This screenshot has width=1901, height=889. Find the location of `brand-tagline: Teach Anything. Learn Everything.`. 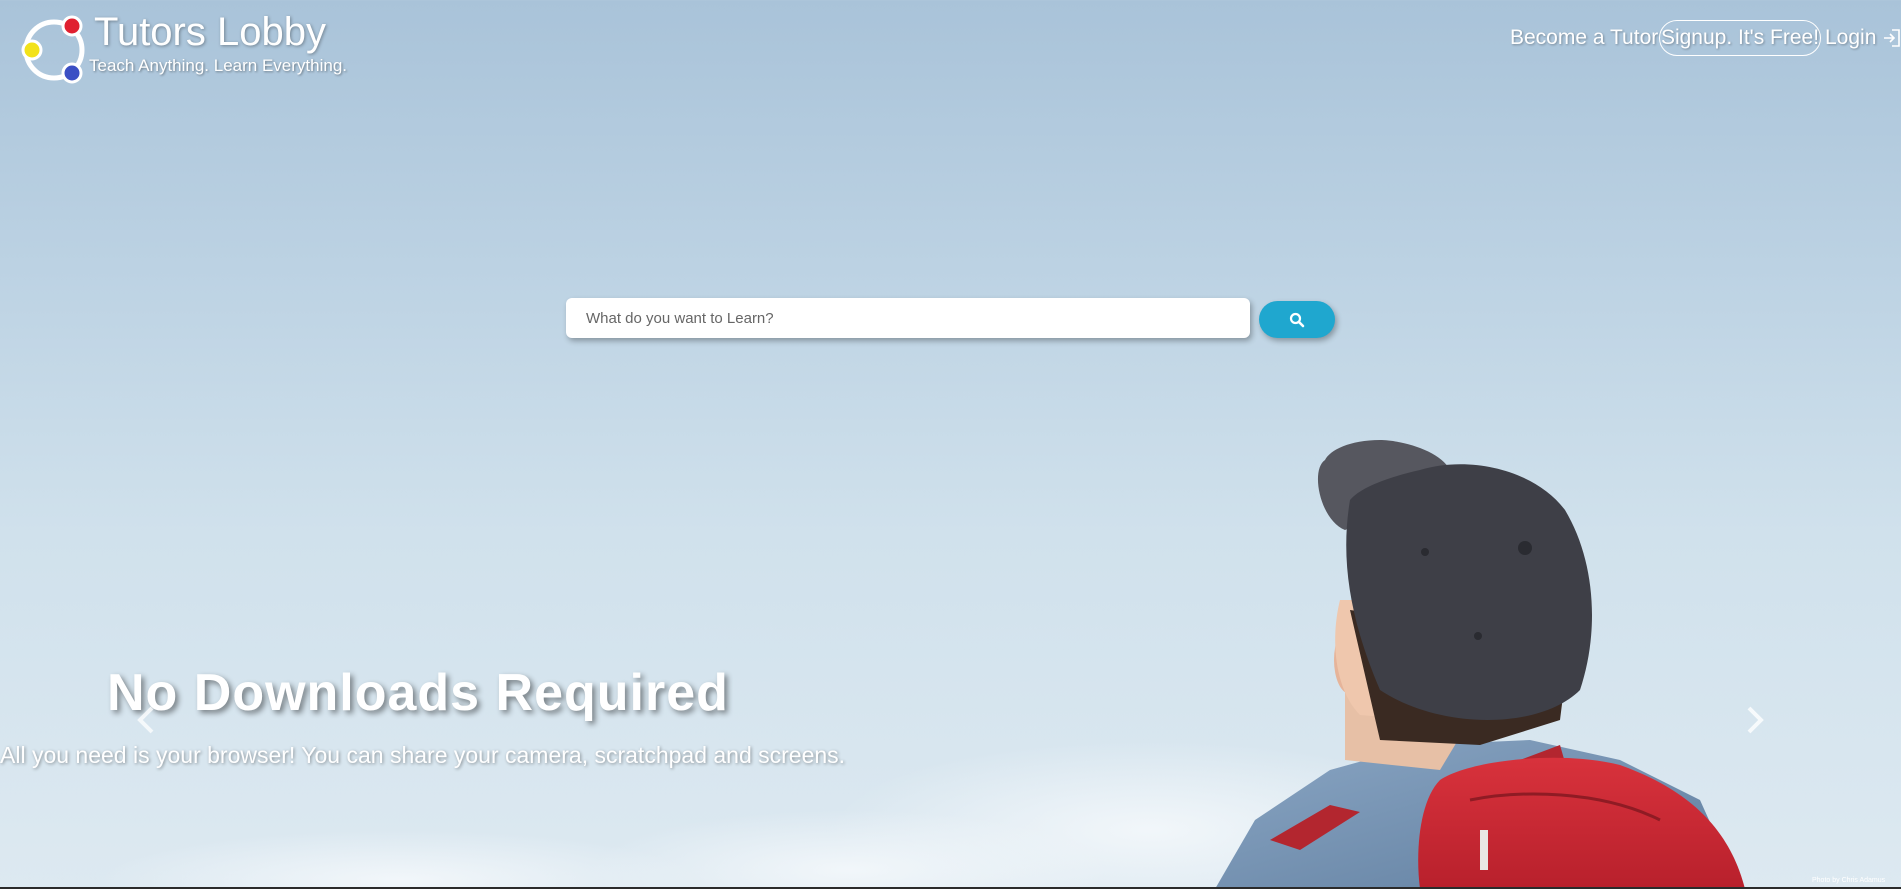

brand-tagline: Teach Anything. Learn Everything. is located at coordinates (218, 65).